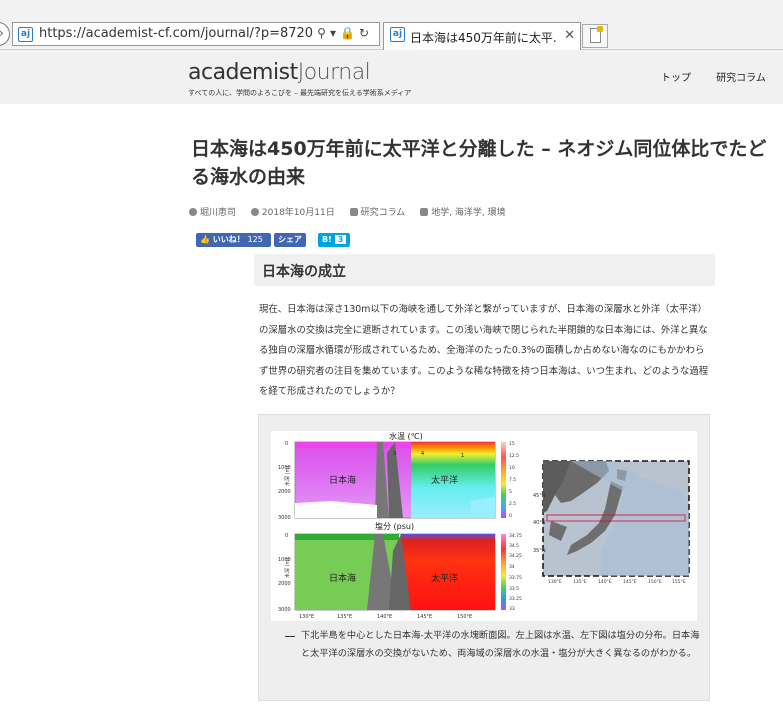  I want to click on top-cbar-tick-3: 7.5, so click(512, 480).